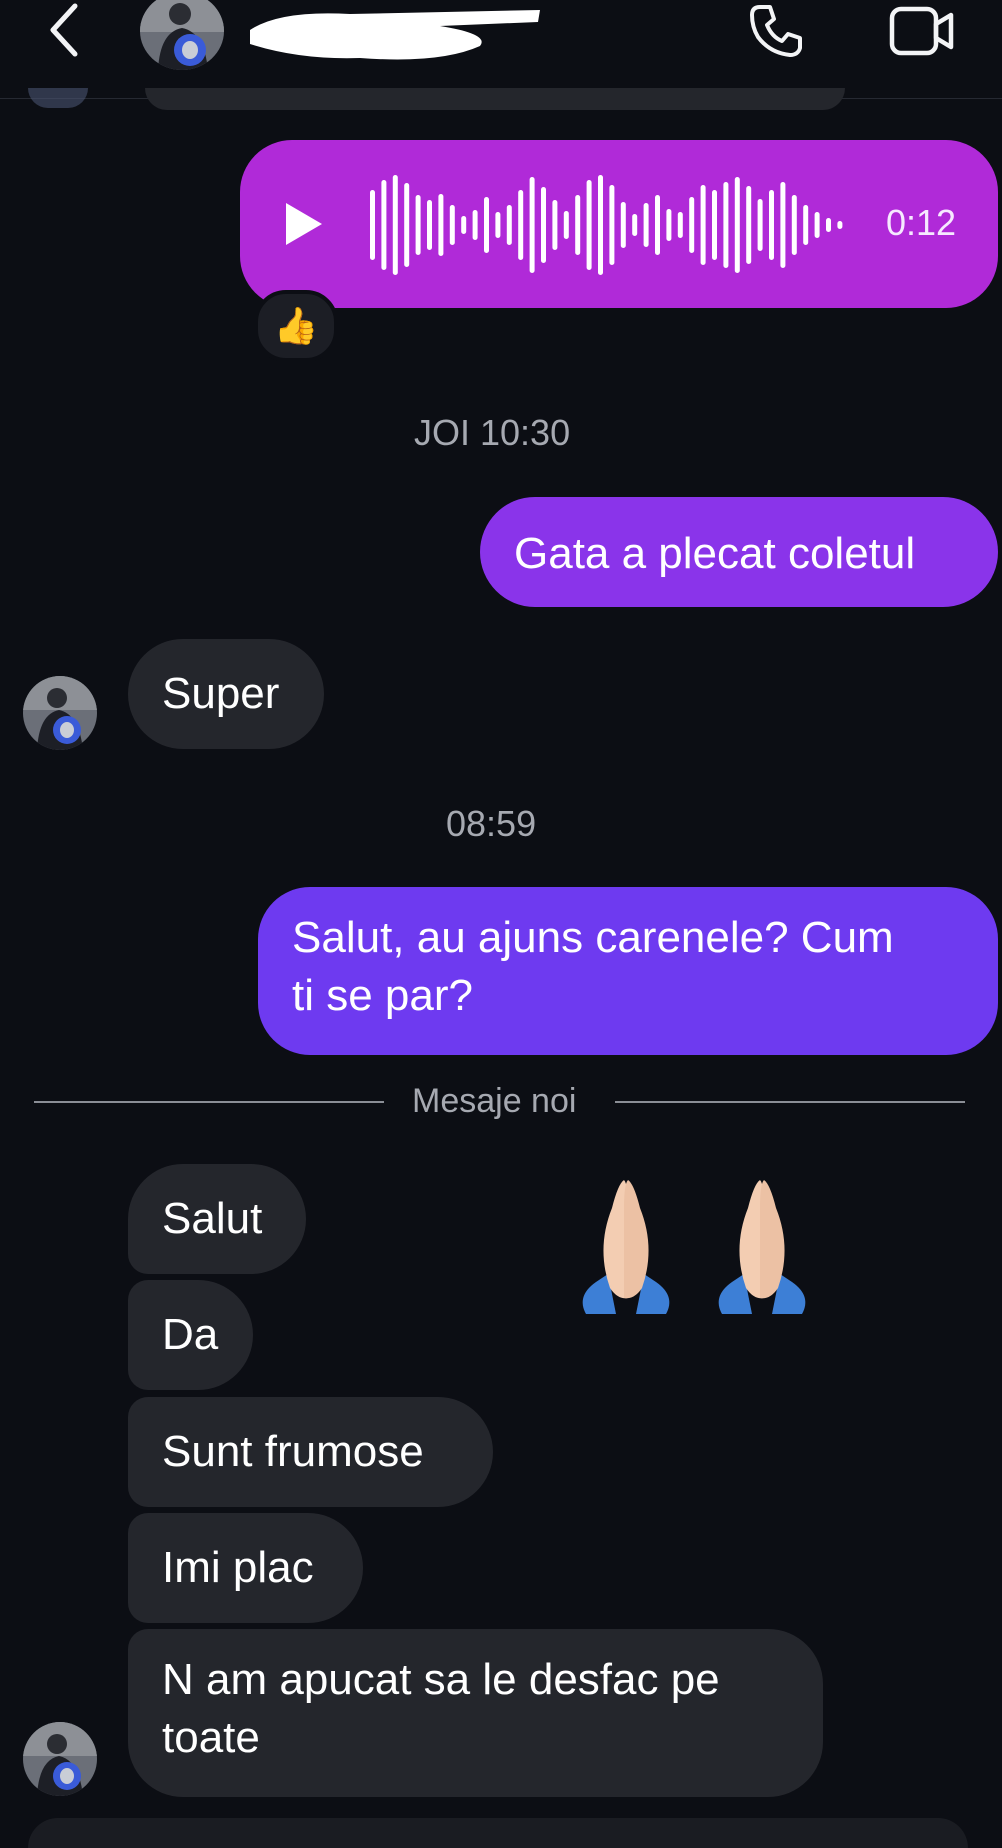 This screenshot has height=1848, width=1002. Describe the element at coordinates (921, 222) in the screenshot. I see `voice-duration: 0:12` at that location.